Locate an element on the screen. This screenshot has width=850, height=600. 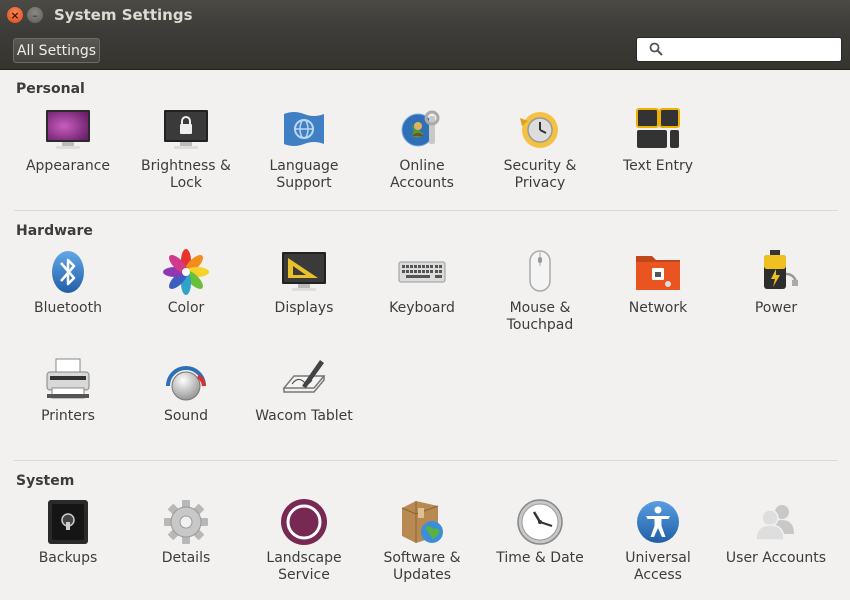
settings-item-color: Color is located at coordinates (186, 298).